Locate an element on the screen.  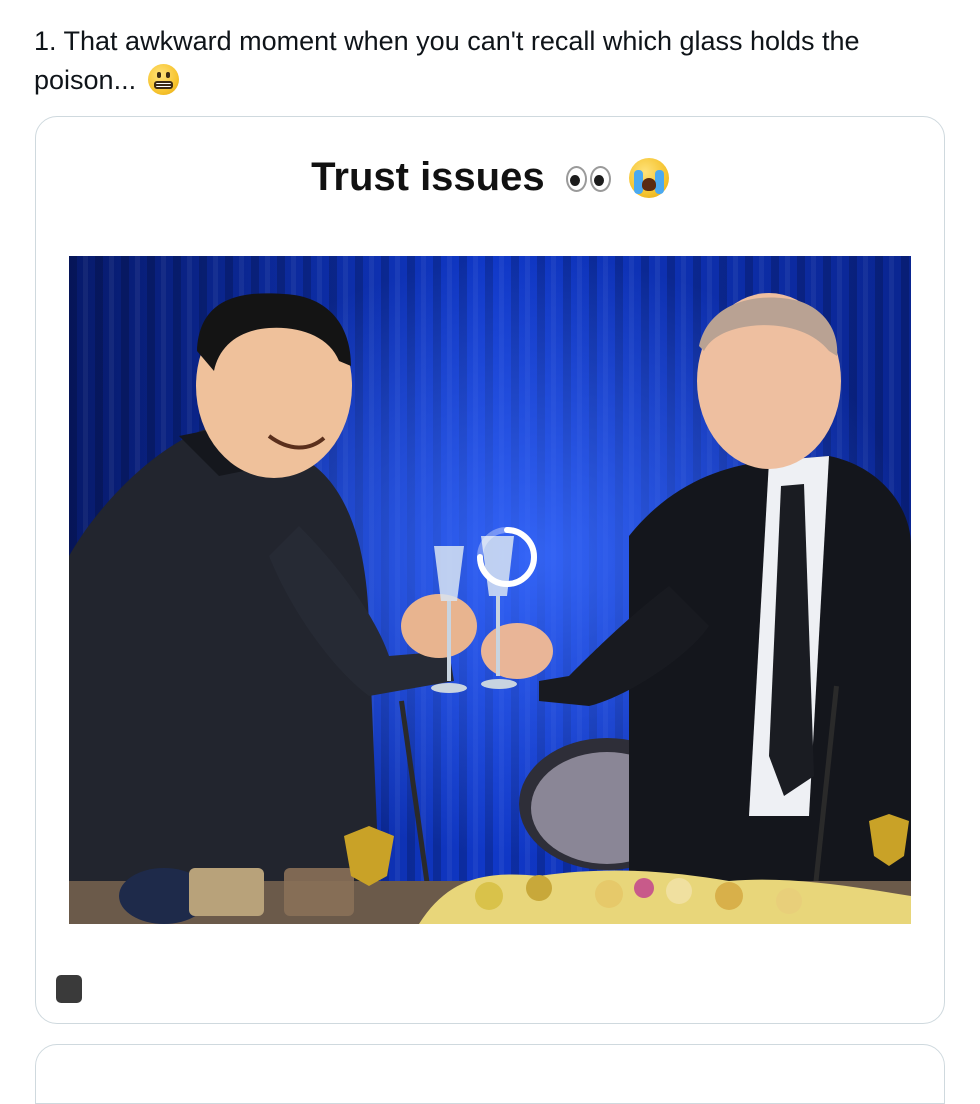
video-caption-row: Trust issues is located at coordinates (490, 177).